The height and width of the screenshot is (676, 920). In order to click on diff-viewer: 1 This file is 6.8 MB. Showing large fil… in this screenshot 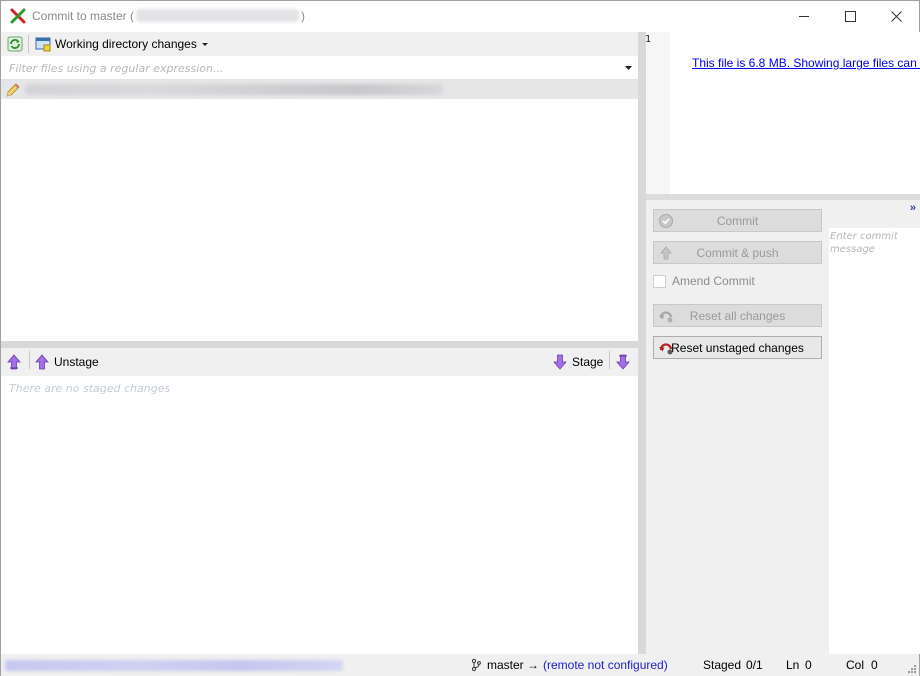, I will do `click(783, 113)`.